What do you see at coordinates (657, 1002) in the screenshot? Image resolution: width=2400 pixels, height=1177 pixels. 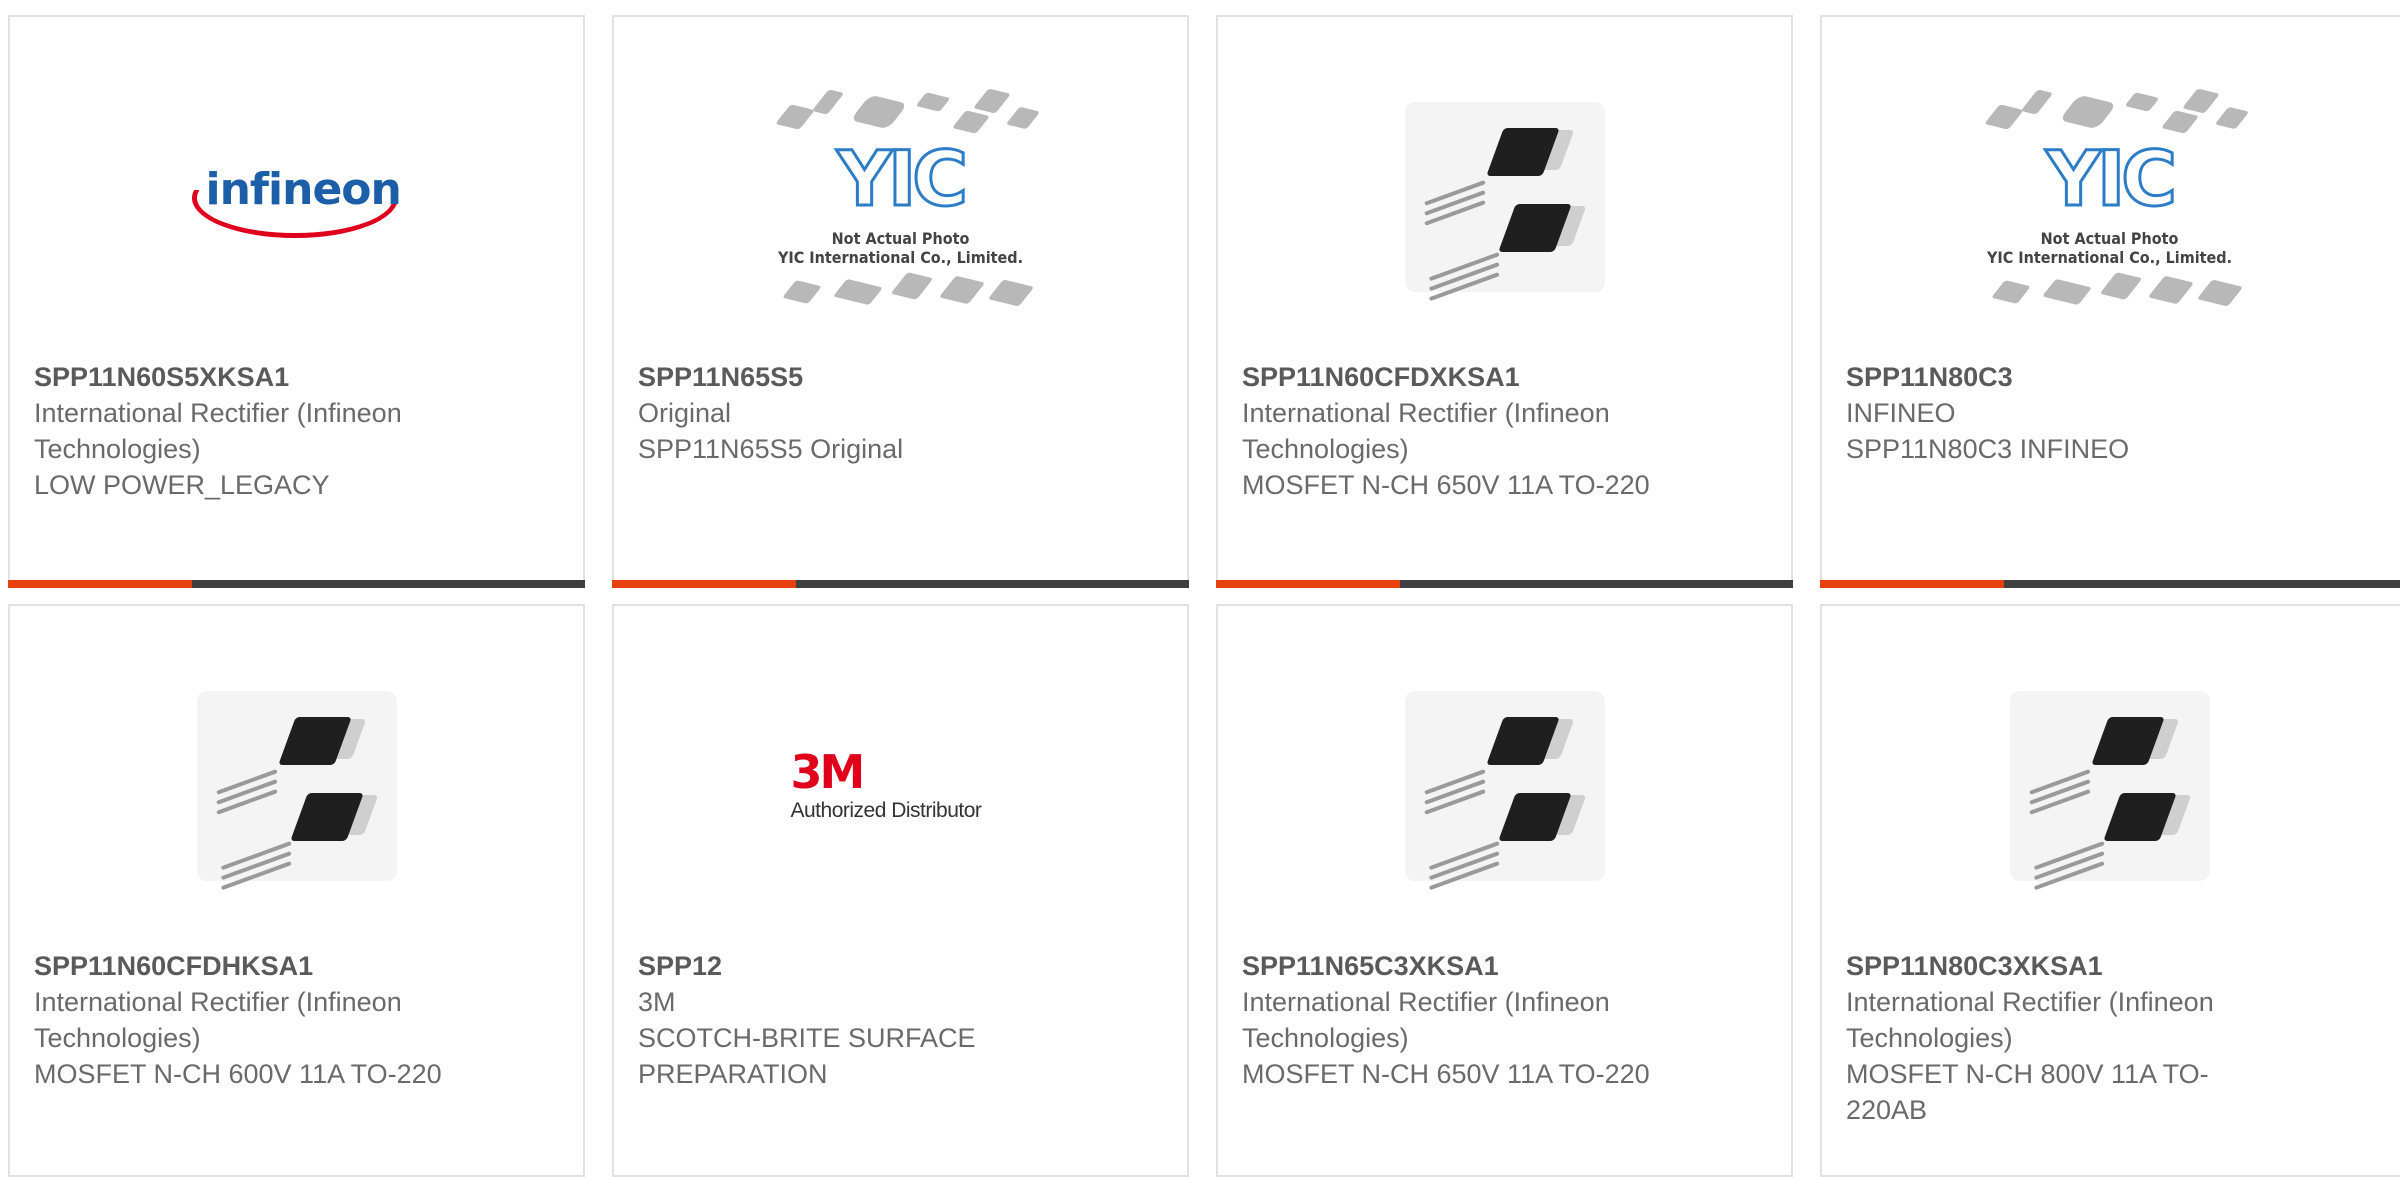 I see `manufacturer: 3M` at bounding box center [657, 1002].